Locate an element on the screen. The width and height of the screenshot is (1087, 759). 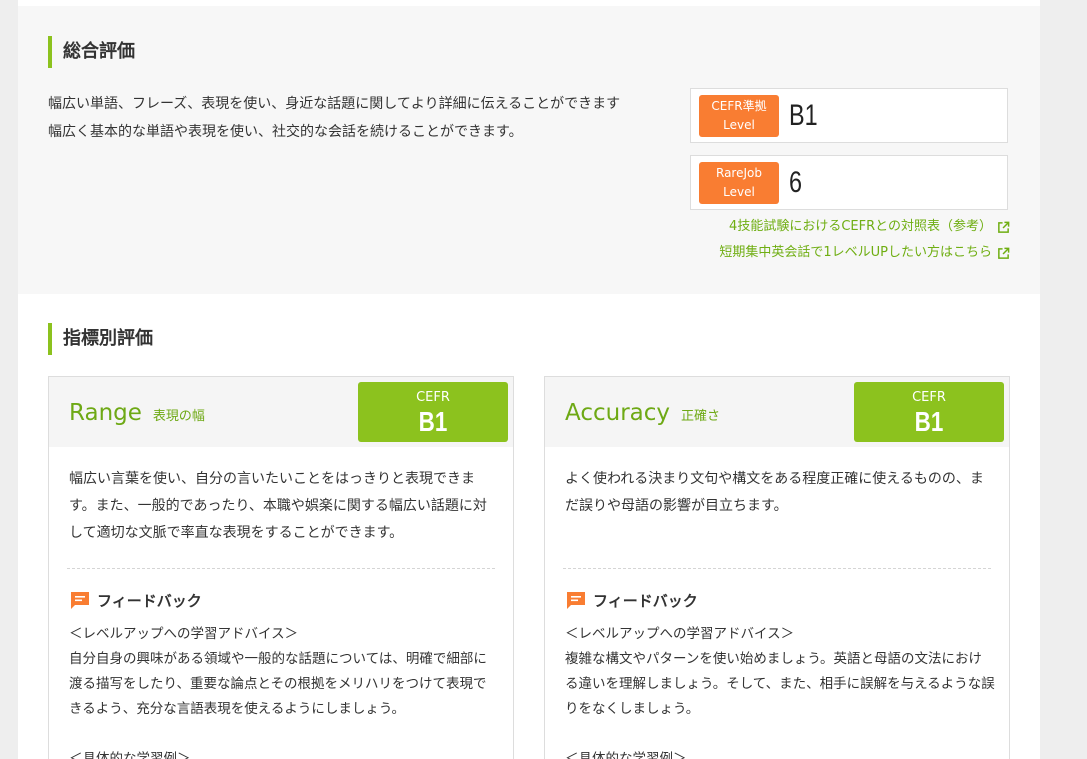
accuracy-cefr-label: CEFR is located at coordinates (929, 397).